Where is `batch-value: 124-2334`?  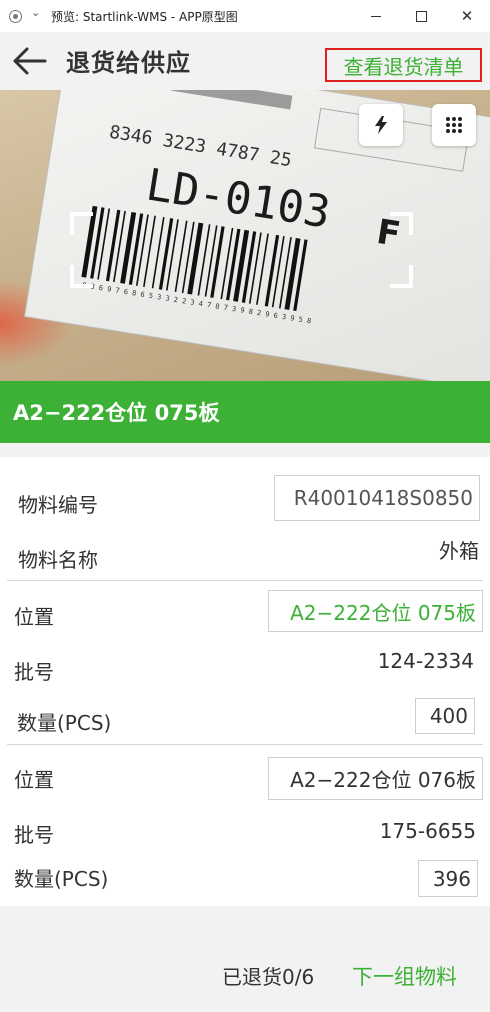 batch-value: 124-2334 is located at coordinates (425, 661).